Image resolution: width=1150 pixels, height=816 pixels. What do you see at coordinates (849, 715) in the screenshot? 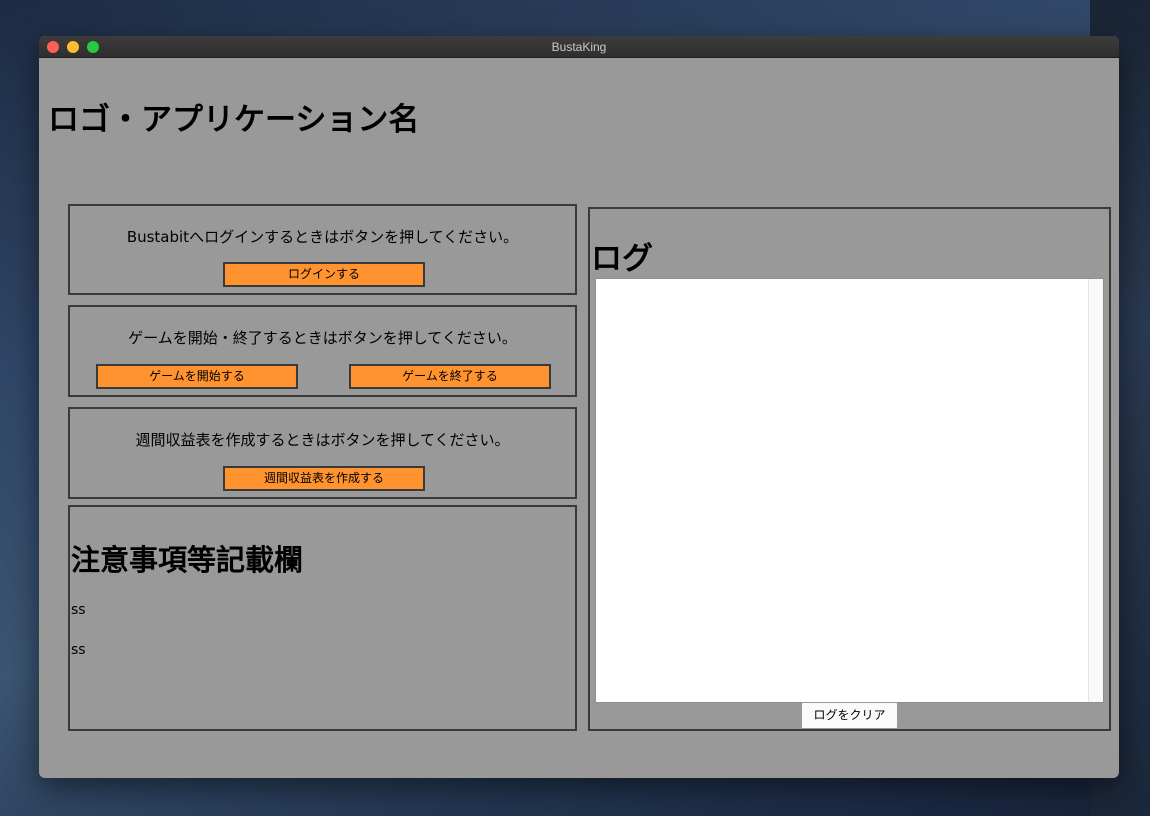
I see `clear-log-button: ログをクリア` at bounding box center [849, 715].